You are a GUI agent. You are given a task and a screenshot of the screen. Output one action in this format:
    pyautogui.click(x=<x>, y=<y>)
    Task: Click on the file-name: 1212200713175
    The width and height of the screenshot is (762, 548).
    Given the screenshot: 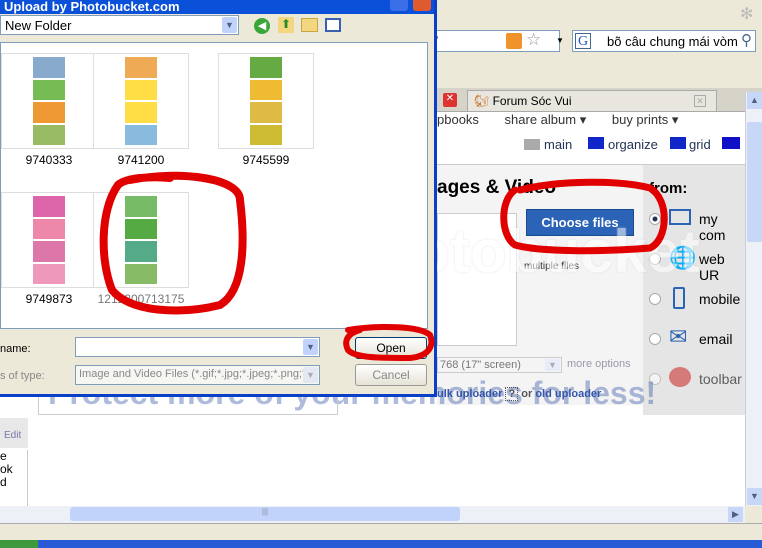 What is the action you would take?
    pyautogui.click(x=141, y=299)
    